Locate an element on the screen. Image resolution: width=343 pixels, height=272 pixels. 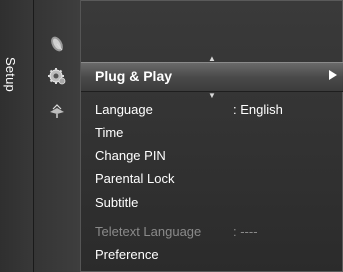
scroll-down-icon: ▼ is located at coordinates (212, 96).